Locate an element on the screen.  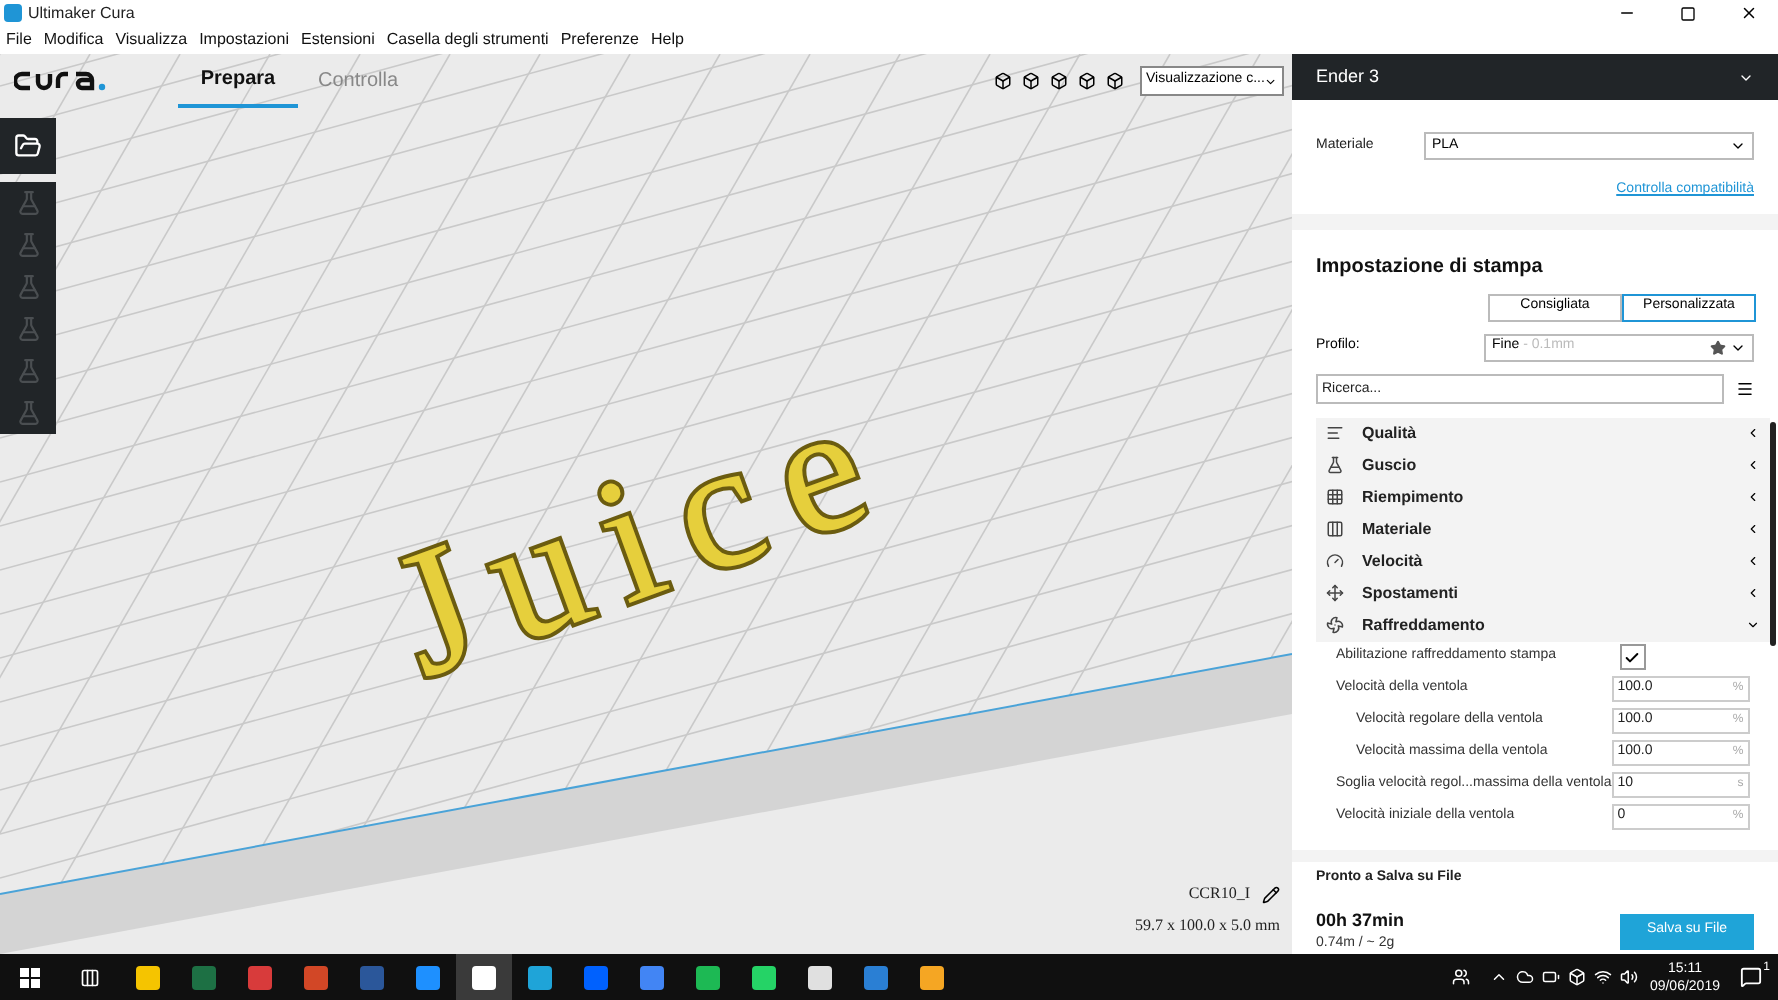
windows-logo-icon is located at coordinates (30, 977).